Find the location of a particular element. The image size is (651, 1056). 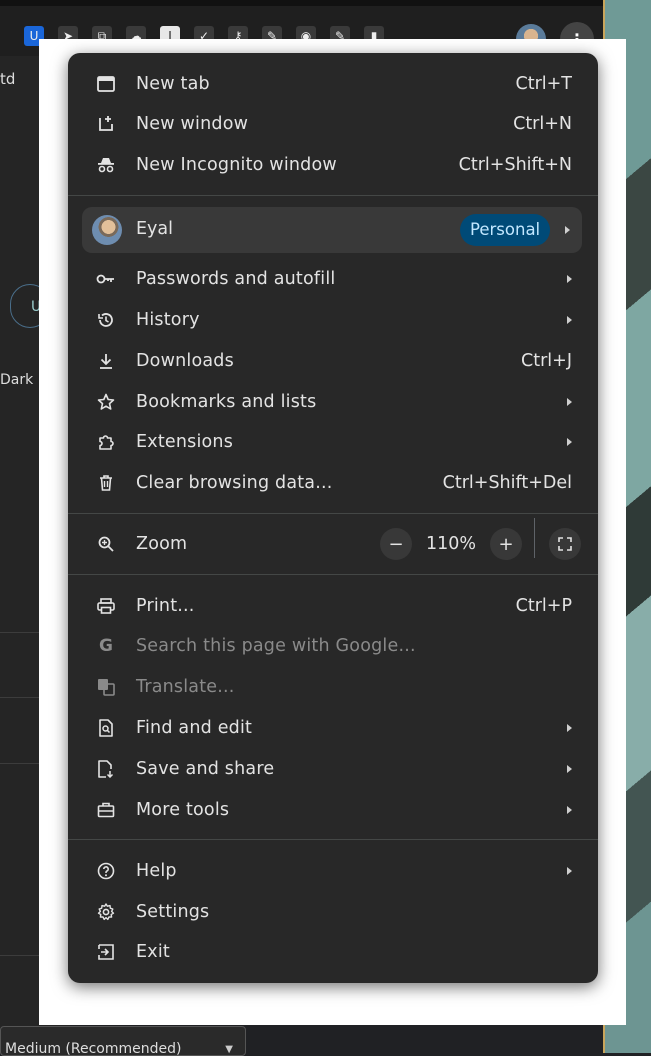

menu-item-profile: Eyal Personal is located at coordinates (332, 230).